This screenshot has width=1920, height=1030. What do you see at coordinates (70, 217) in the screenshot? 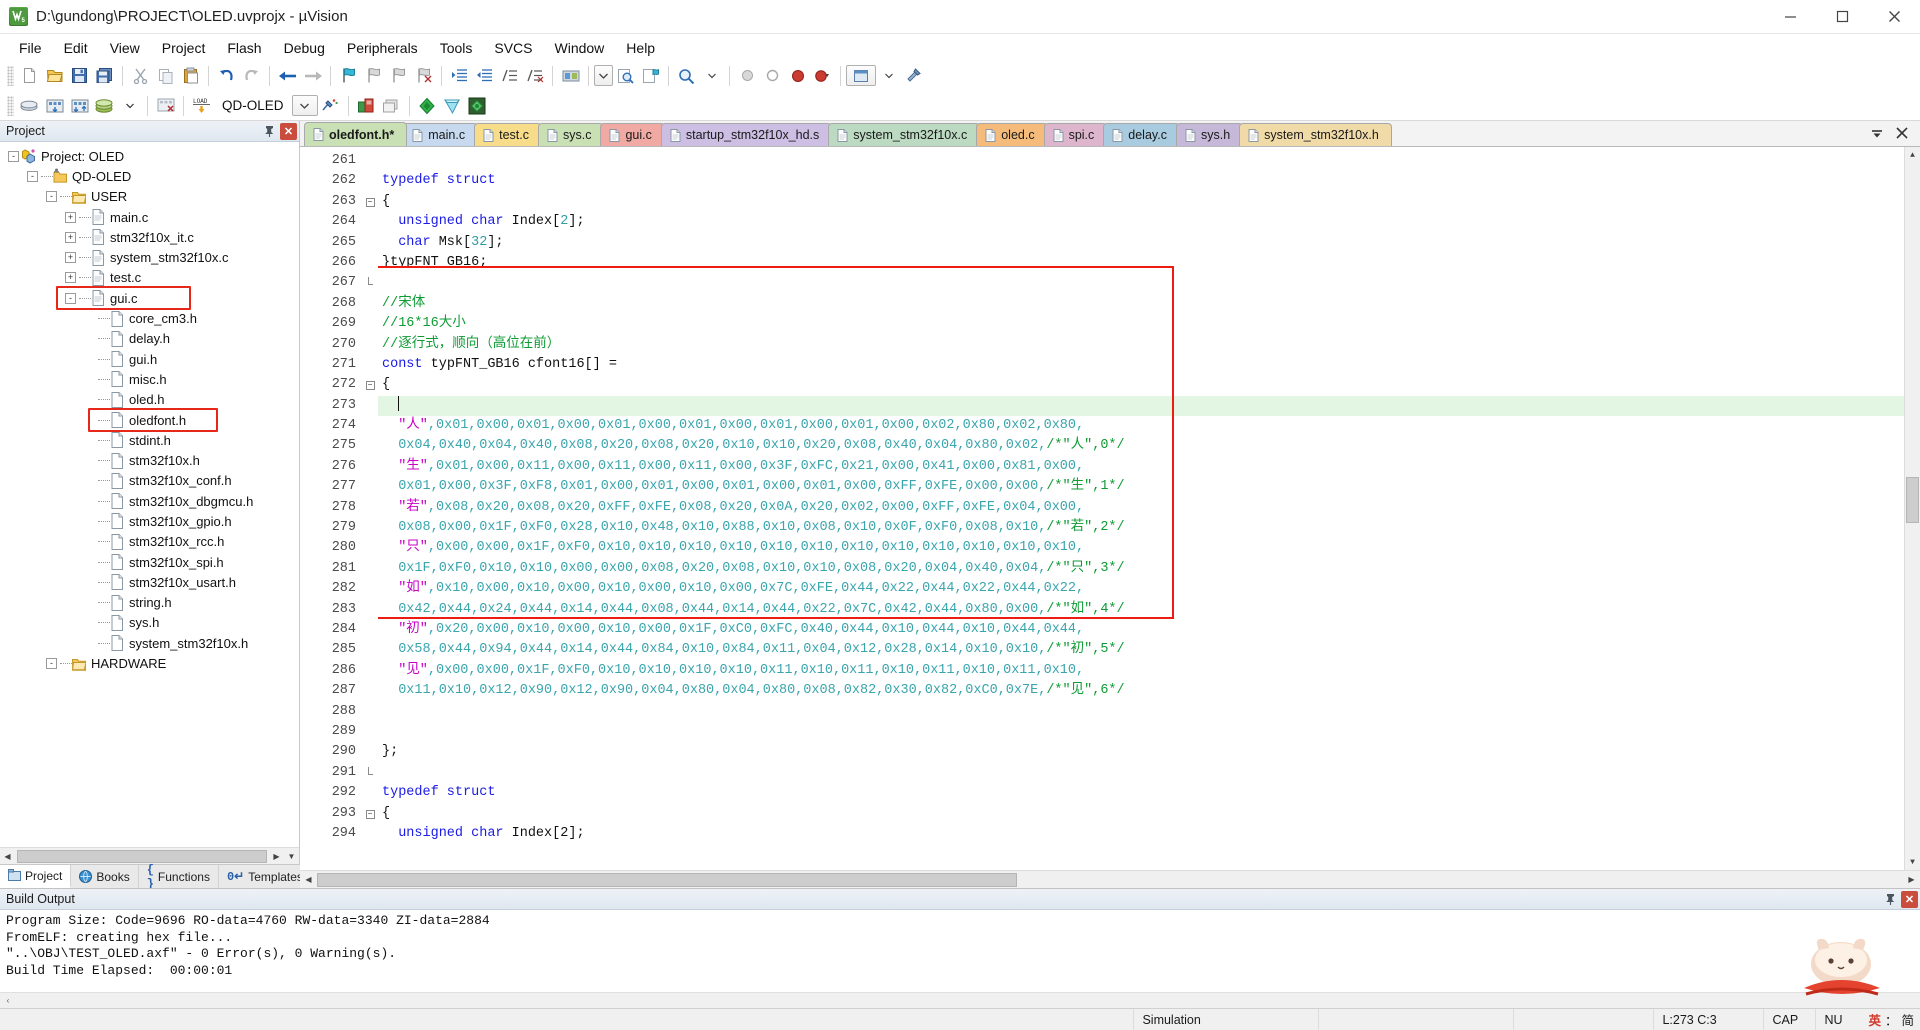
I see `expand-toggle-icon: +` at bounding box center [70, 217].